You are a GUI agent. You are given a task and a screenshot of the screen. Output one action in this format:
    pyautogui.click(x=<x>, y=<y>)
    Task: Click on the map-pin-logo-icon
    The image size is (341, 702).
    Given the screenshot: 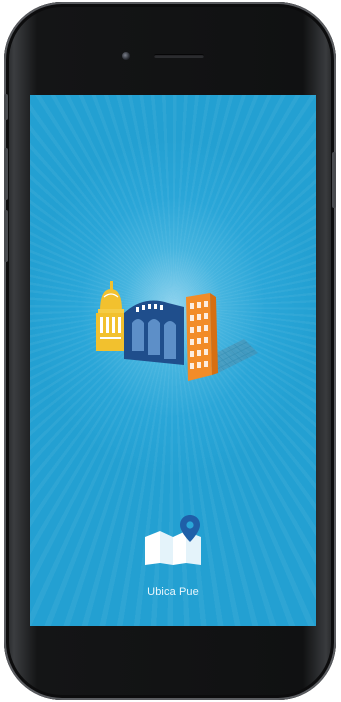 What is the action you would take?
    pyautogui.click(x=173, y=540)
    